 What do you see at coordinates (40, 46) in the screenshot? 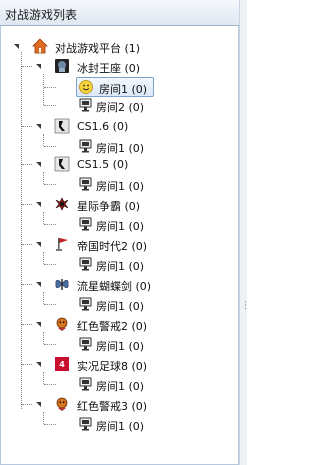
I see `home-icon` at bounding box center [40, 46].